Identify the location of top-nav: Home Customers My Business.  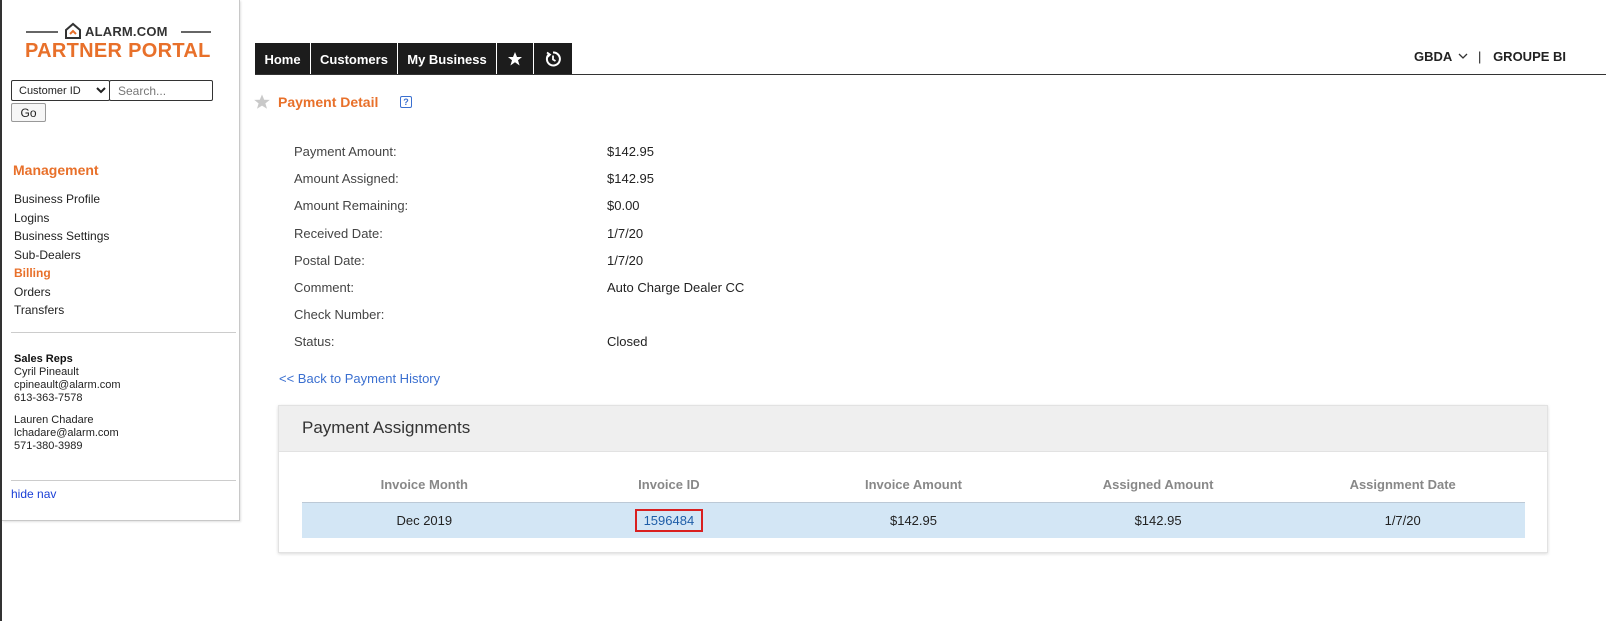
(414, 59).